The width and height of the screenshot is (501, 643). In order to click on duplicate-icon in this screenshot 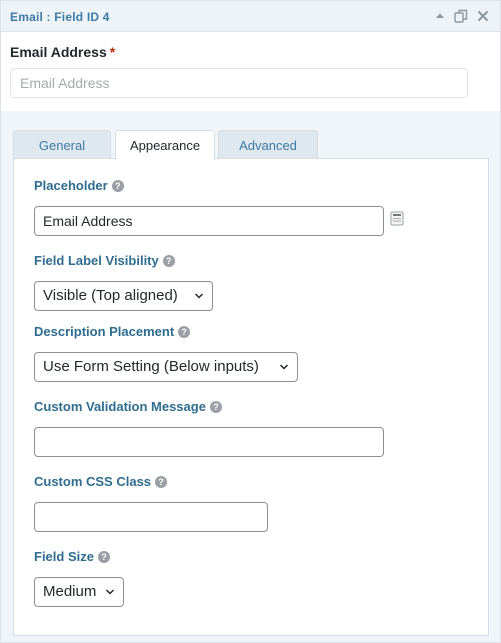, I will do `click(461, 16)`.